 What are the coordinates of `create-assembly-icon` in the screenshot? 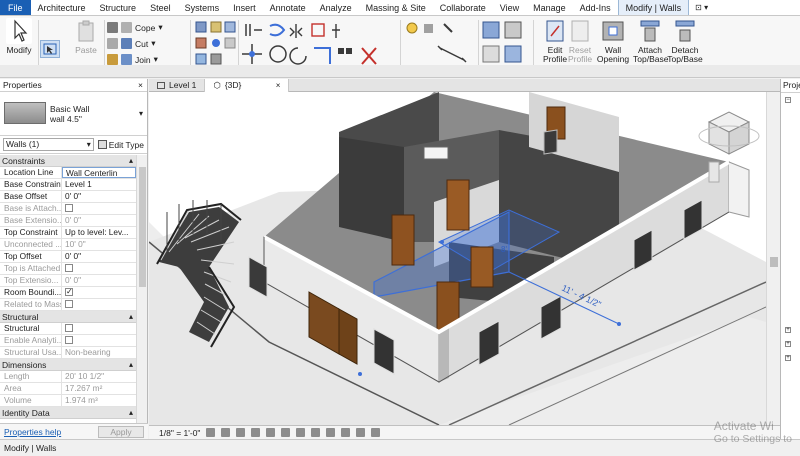 It's located at (491, 30).